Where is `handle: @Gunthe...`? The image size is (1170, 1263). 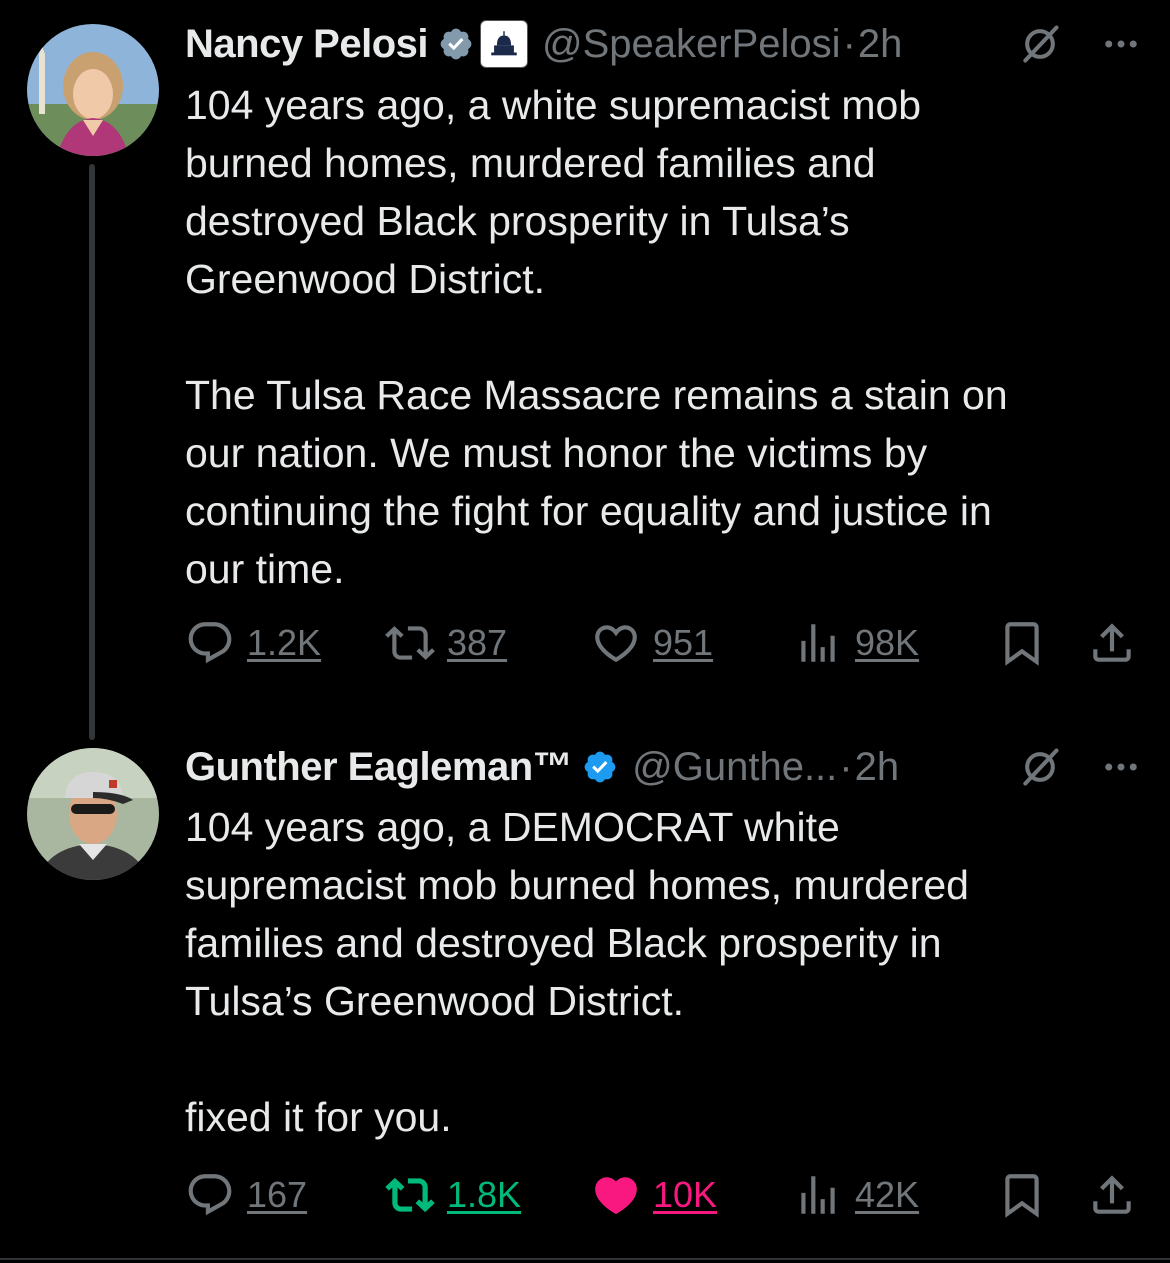
handle: @Gunthe... is located at coordinates (734, 767).